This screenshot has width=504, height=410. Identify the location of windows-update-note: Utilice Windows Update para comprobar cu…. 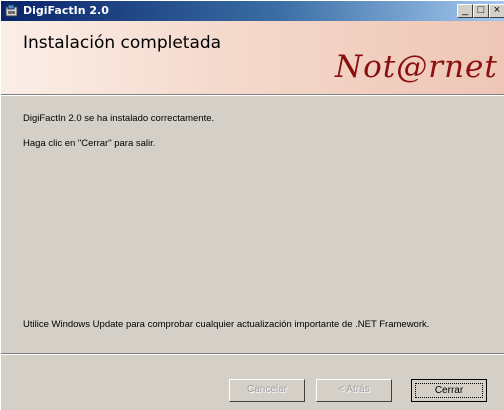
(226, 324).